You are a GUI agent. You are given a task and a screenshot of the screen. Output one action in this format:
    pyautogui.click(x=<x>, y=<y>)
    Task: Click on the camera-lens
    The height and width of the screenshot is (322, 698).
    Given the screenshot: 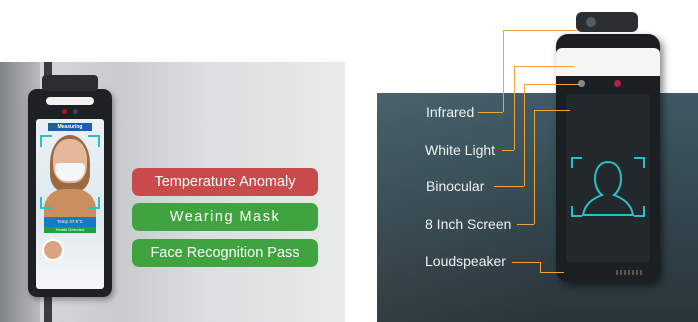 What is the action you would take?
    pyautogui.click(x=591, y=22)
    